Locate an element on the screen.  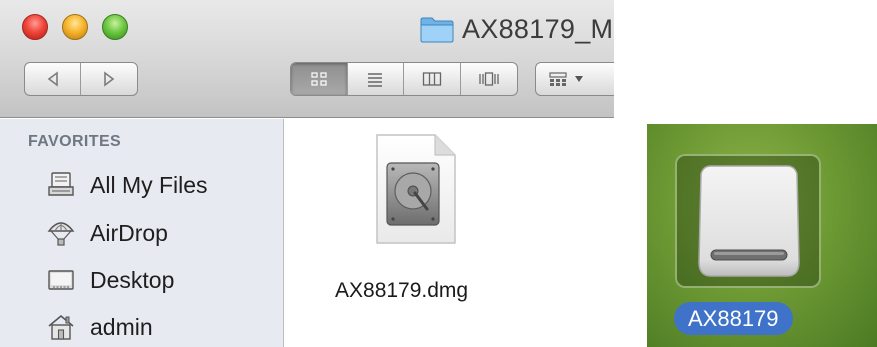
back-arrow-icon is located at coordinates (52, 79).